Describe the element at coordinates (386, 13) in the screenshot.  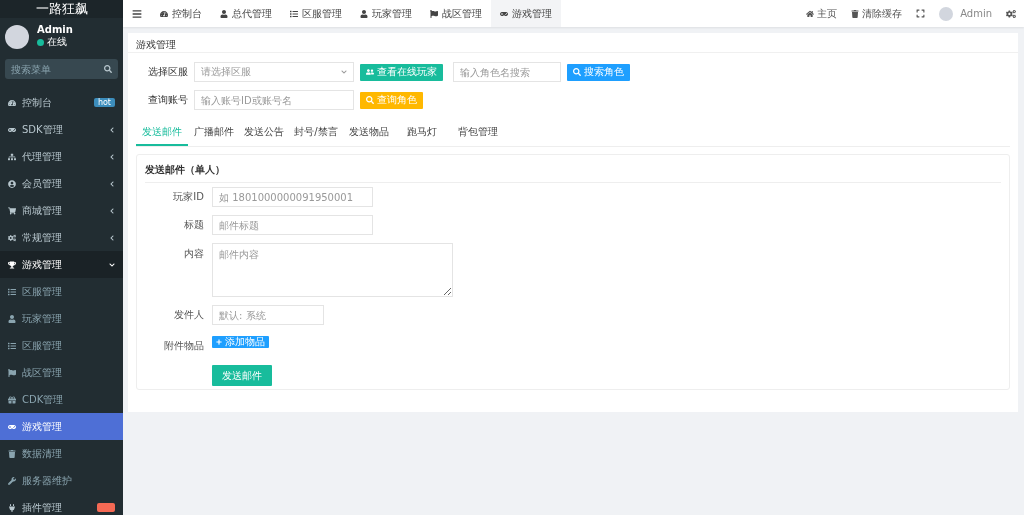
I see `nav-tab: 玩家管理` at that location.